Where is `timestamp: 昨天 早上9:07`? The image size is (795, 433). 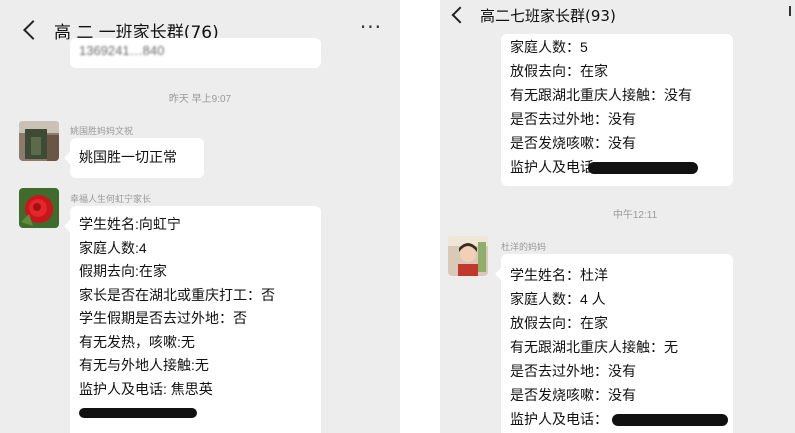 timestamp: 昨天 早上9:07 is located at coordinates (200, 99).